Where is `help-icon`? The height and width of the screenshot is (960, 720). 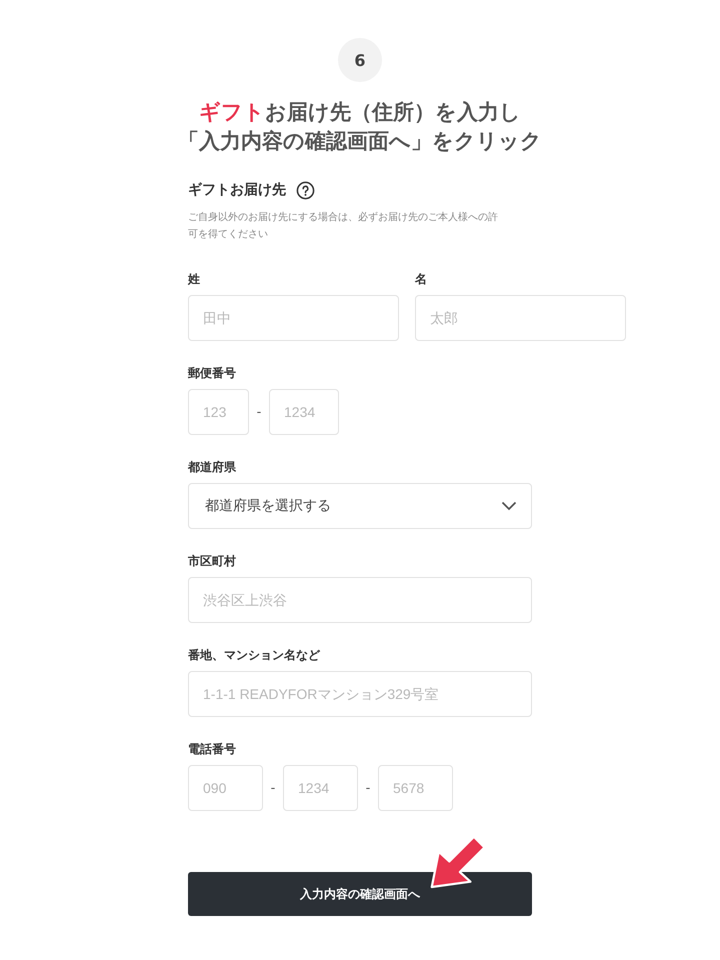
help-icon is located at coordinates (305, 190).